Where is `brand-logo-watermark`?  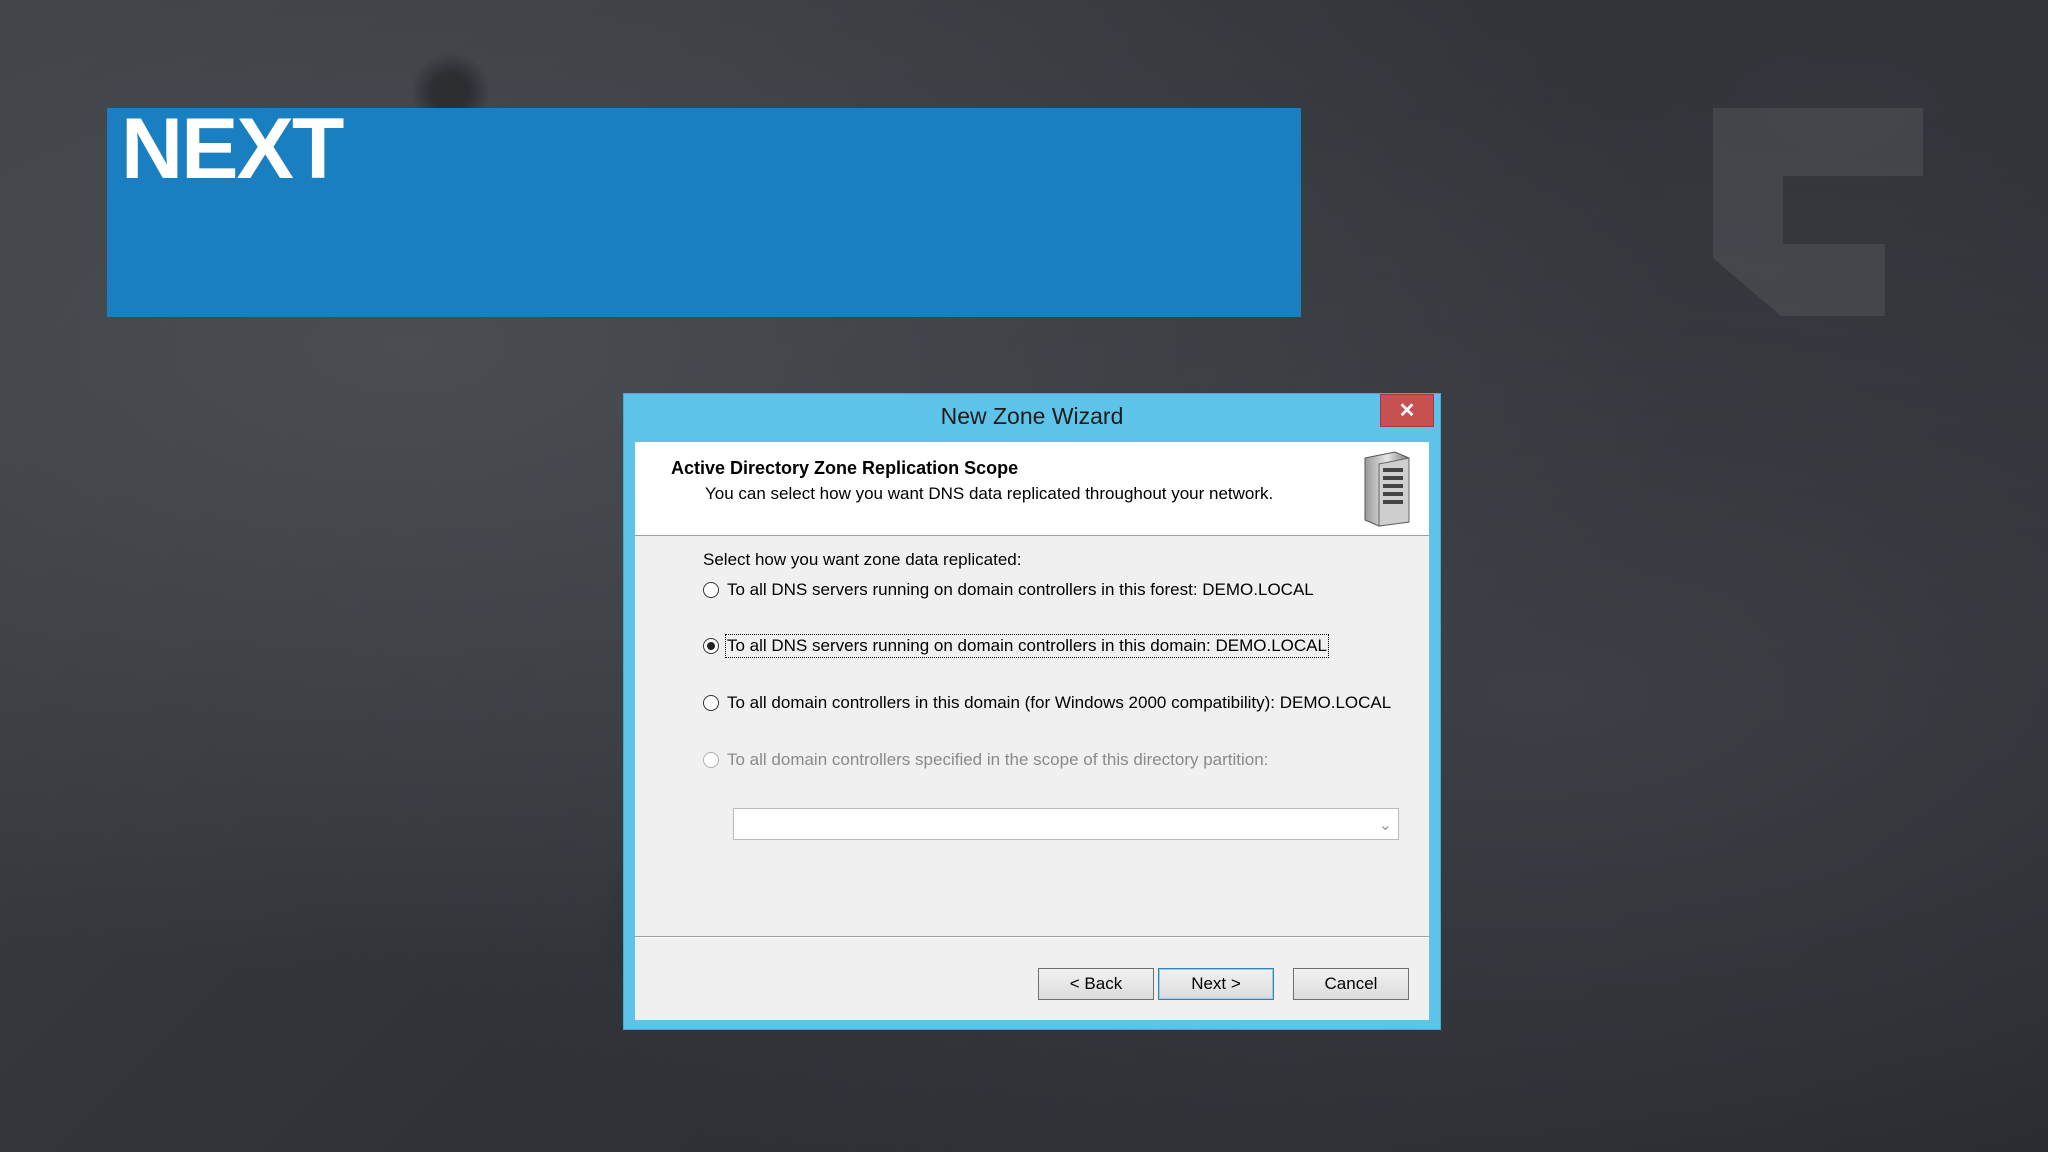
brand-logo-watermark is located at coordinates (1818, 212).